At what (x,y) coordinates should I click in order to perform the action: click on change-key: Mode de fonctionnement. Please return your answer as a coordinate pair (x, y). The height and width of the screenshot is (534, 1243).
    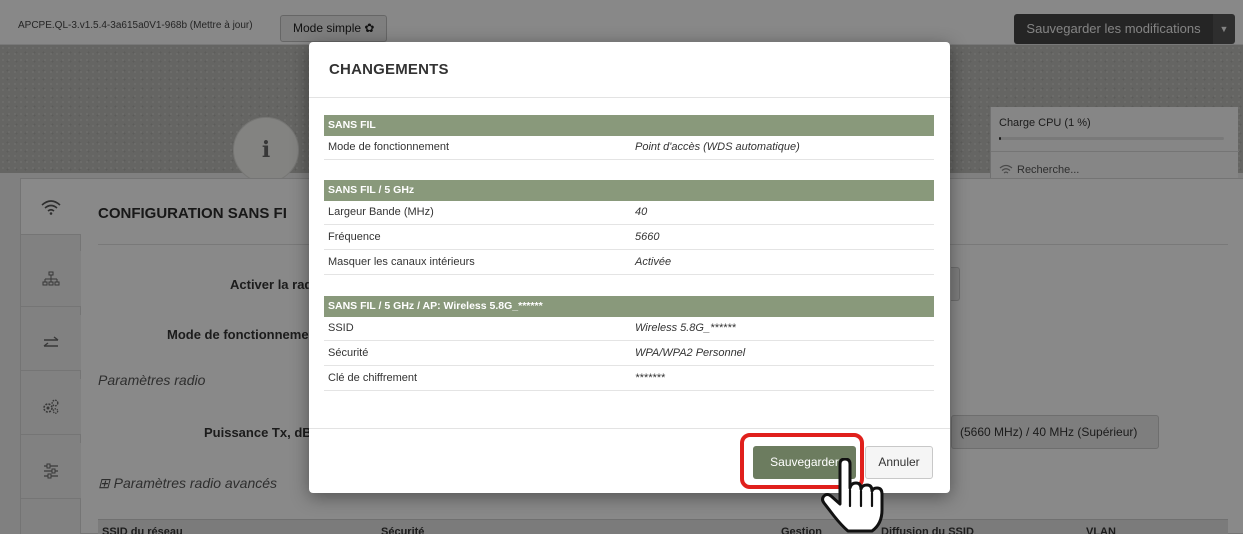
    Looking at the image, I should click on (389, 147).